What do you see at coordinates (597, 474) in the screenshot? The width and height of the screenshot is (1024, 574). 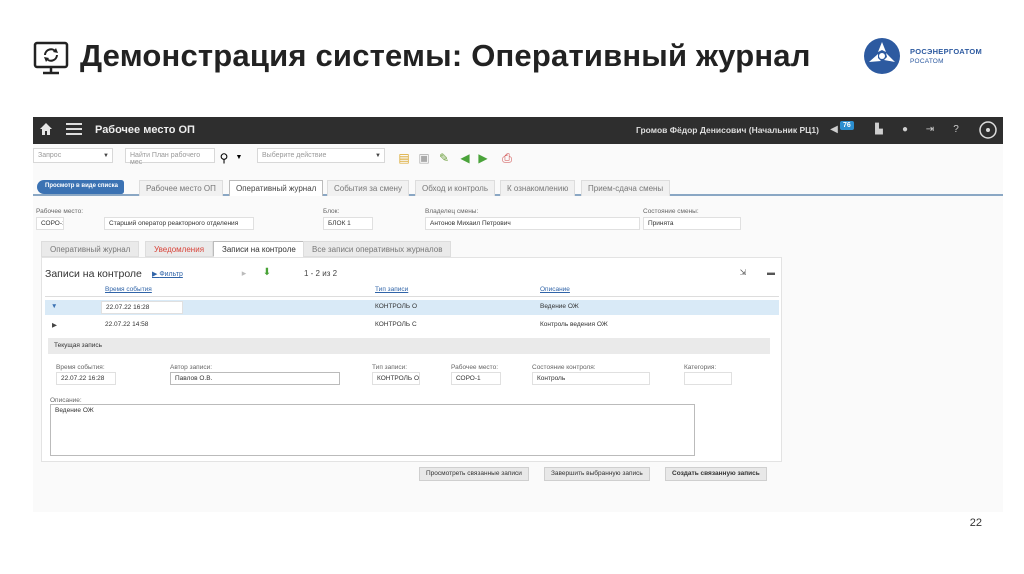 I see `finish-selected-record-button: Завершить выбранную запись` at bounding box center [597, 474].